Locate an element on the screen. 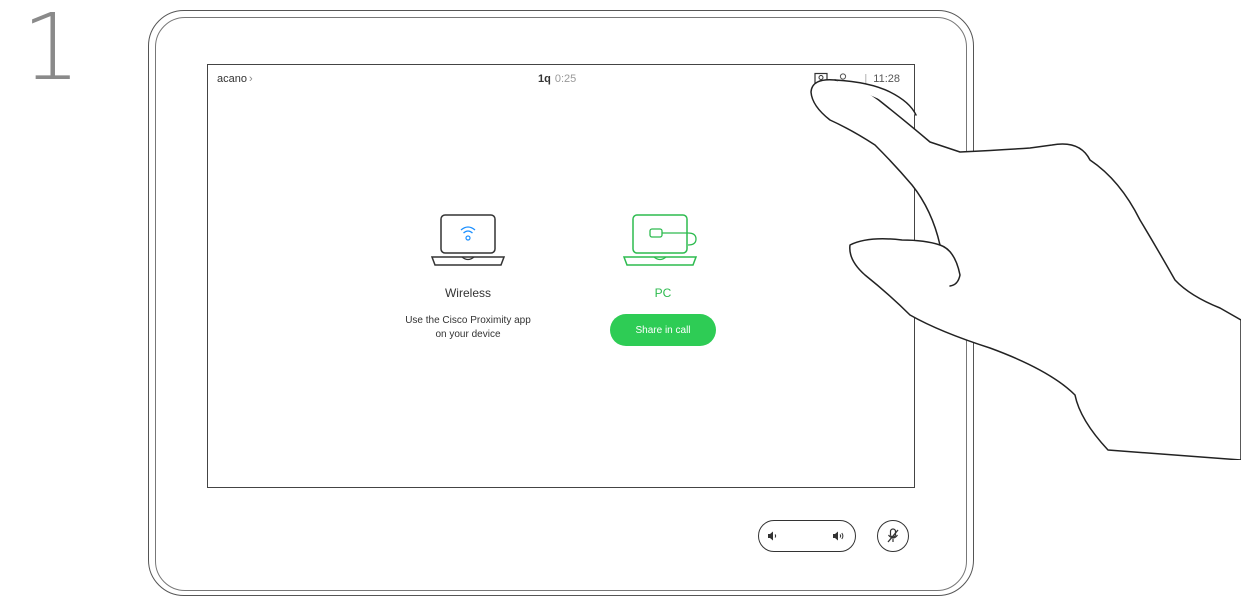 The height and width of the screenshot is (596, 1241). call-menu-label: acano is located at coordinates (232, 79).